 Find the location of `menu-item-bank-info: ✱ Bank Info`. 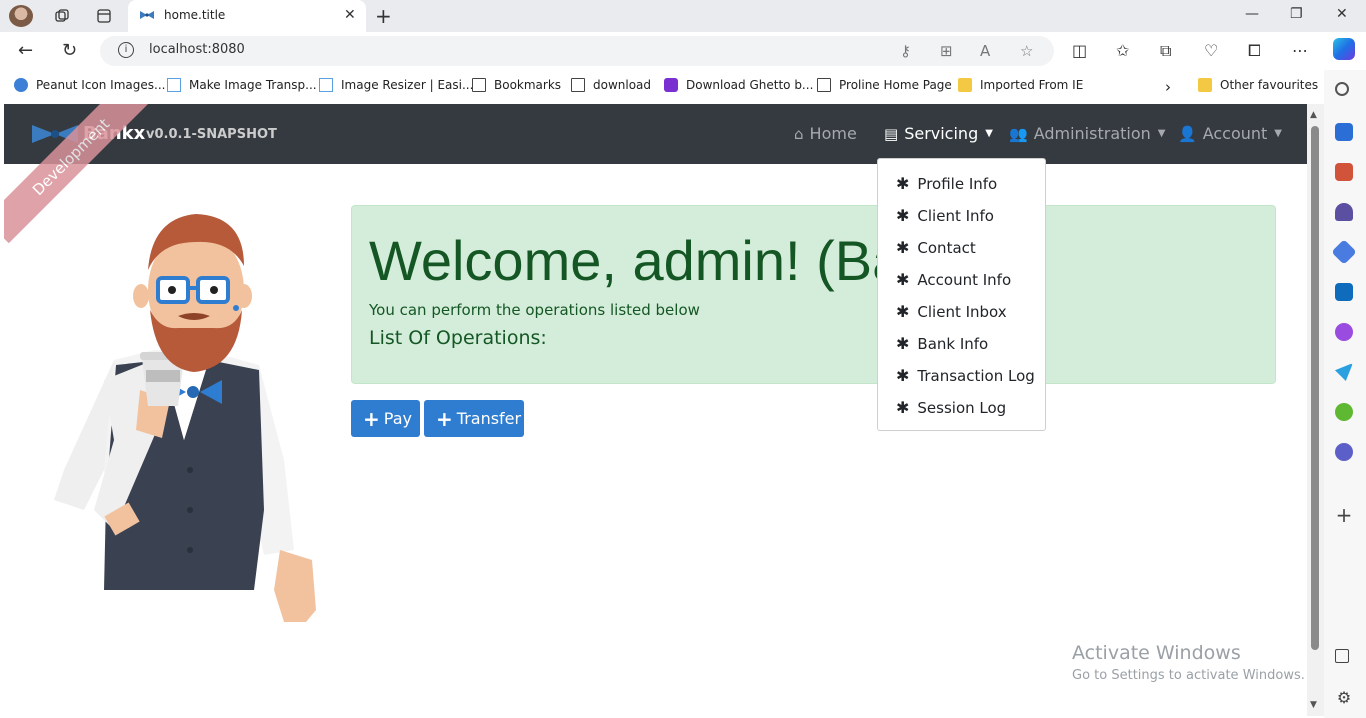

menu-item-bank-info: ✱ Bank Info is located at coordinates (942, 343).